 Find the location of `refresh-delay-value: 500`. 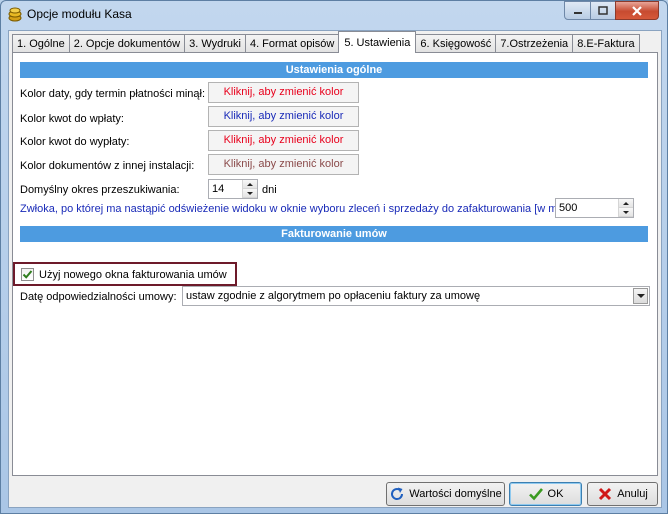

refresh-delay-value: 500 is located at coordinates (568, 208).